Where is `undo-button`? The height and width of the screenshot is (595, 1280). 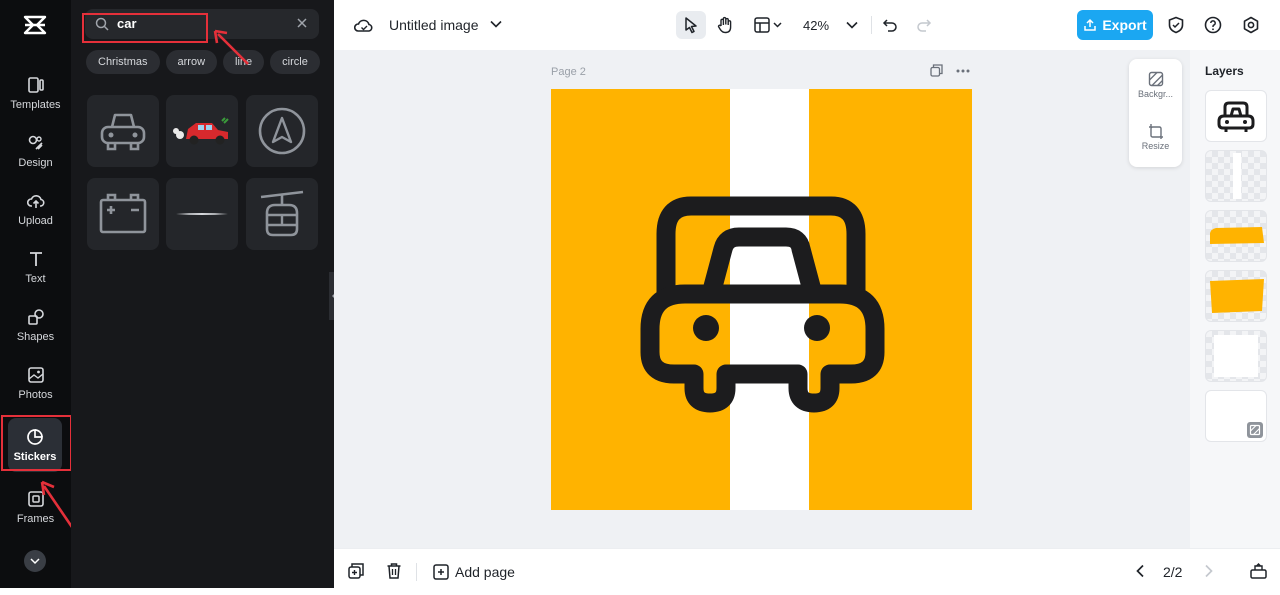 undo-button is located at coordinates (890, 25).